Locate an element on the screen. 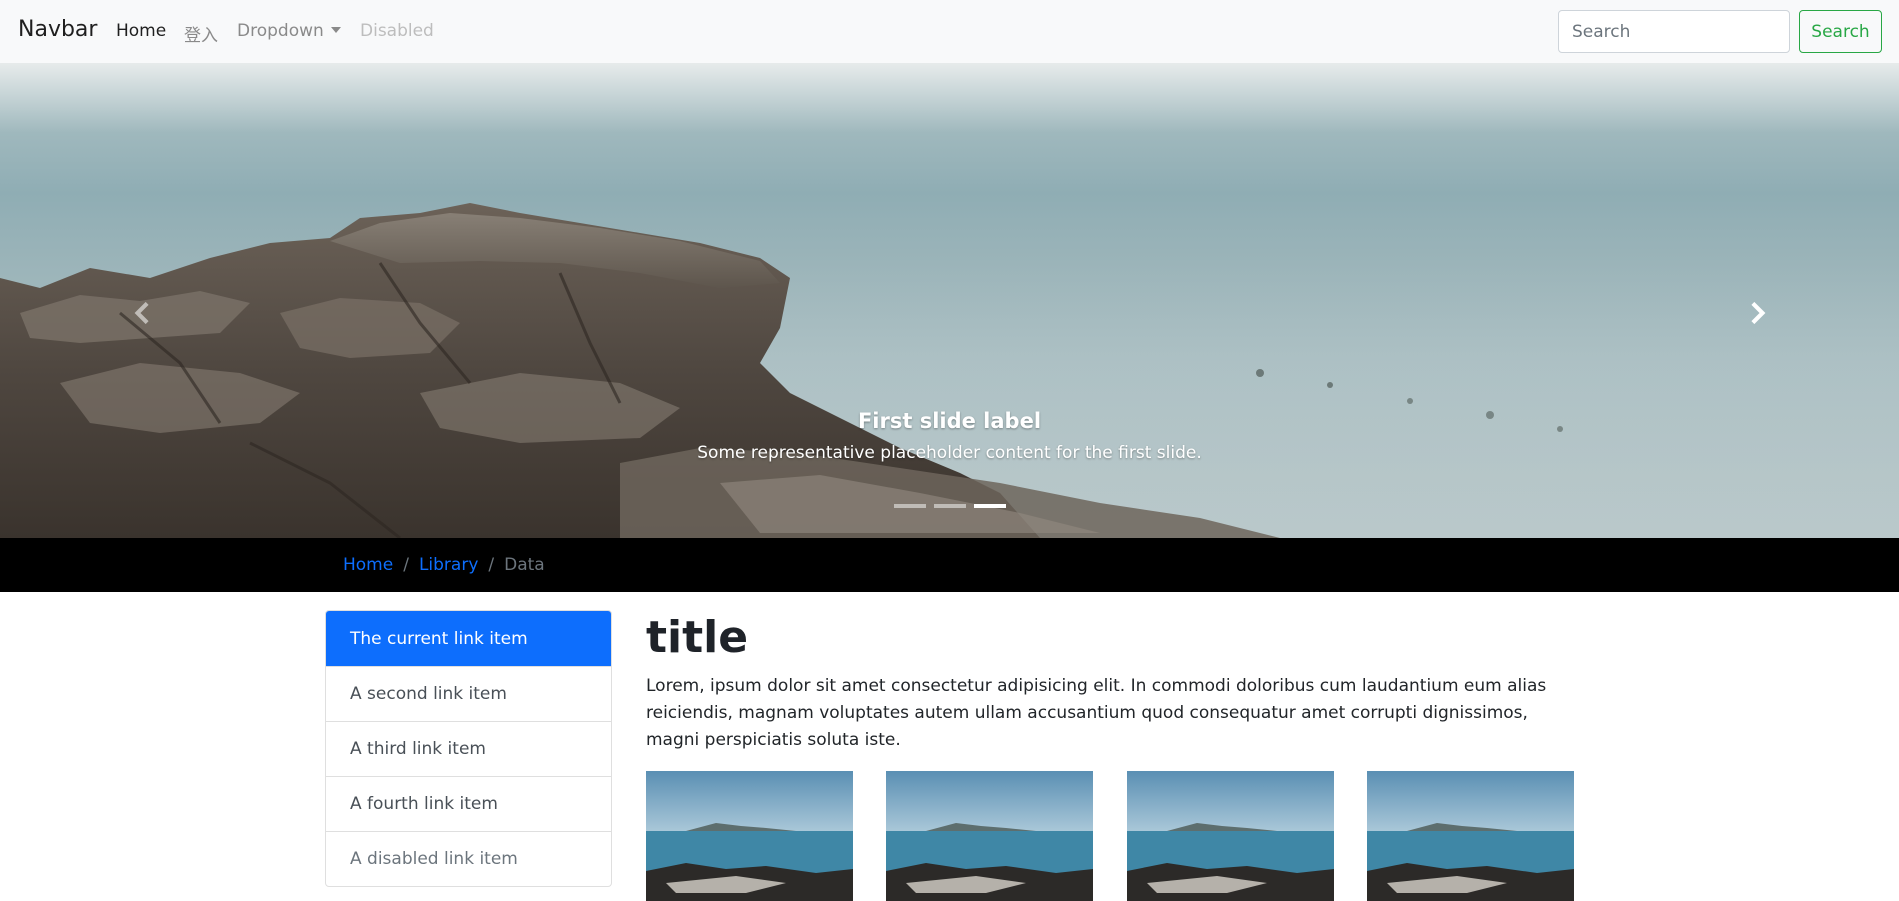 The height and width of the screenshot is (901, 1899). carousel-next-control is located at coordinates (1757, 313).